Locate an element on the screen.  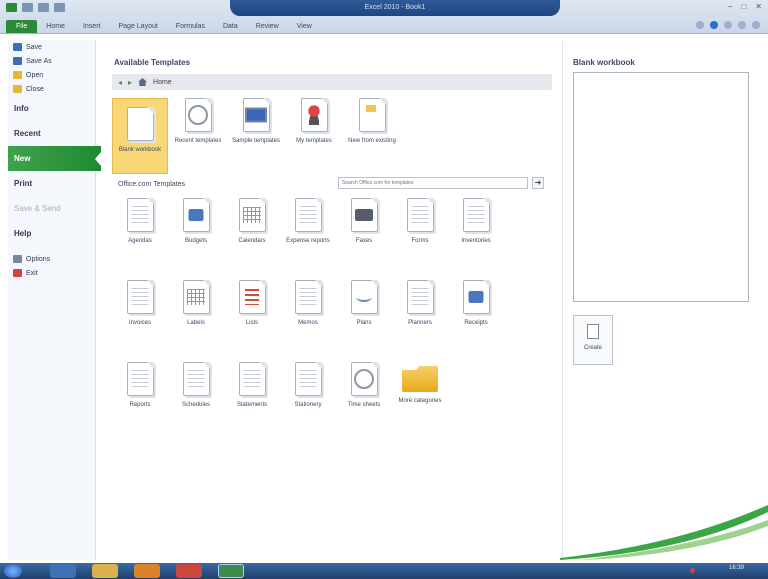
tab-page-layout: Page Layout is located at coordinates (137, 26).